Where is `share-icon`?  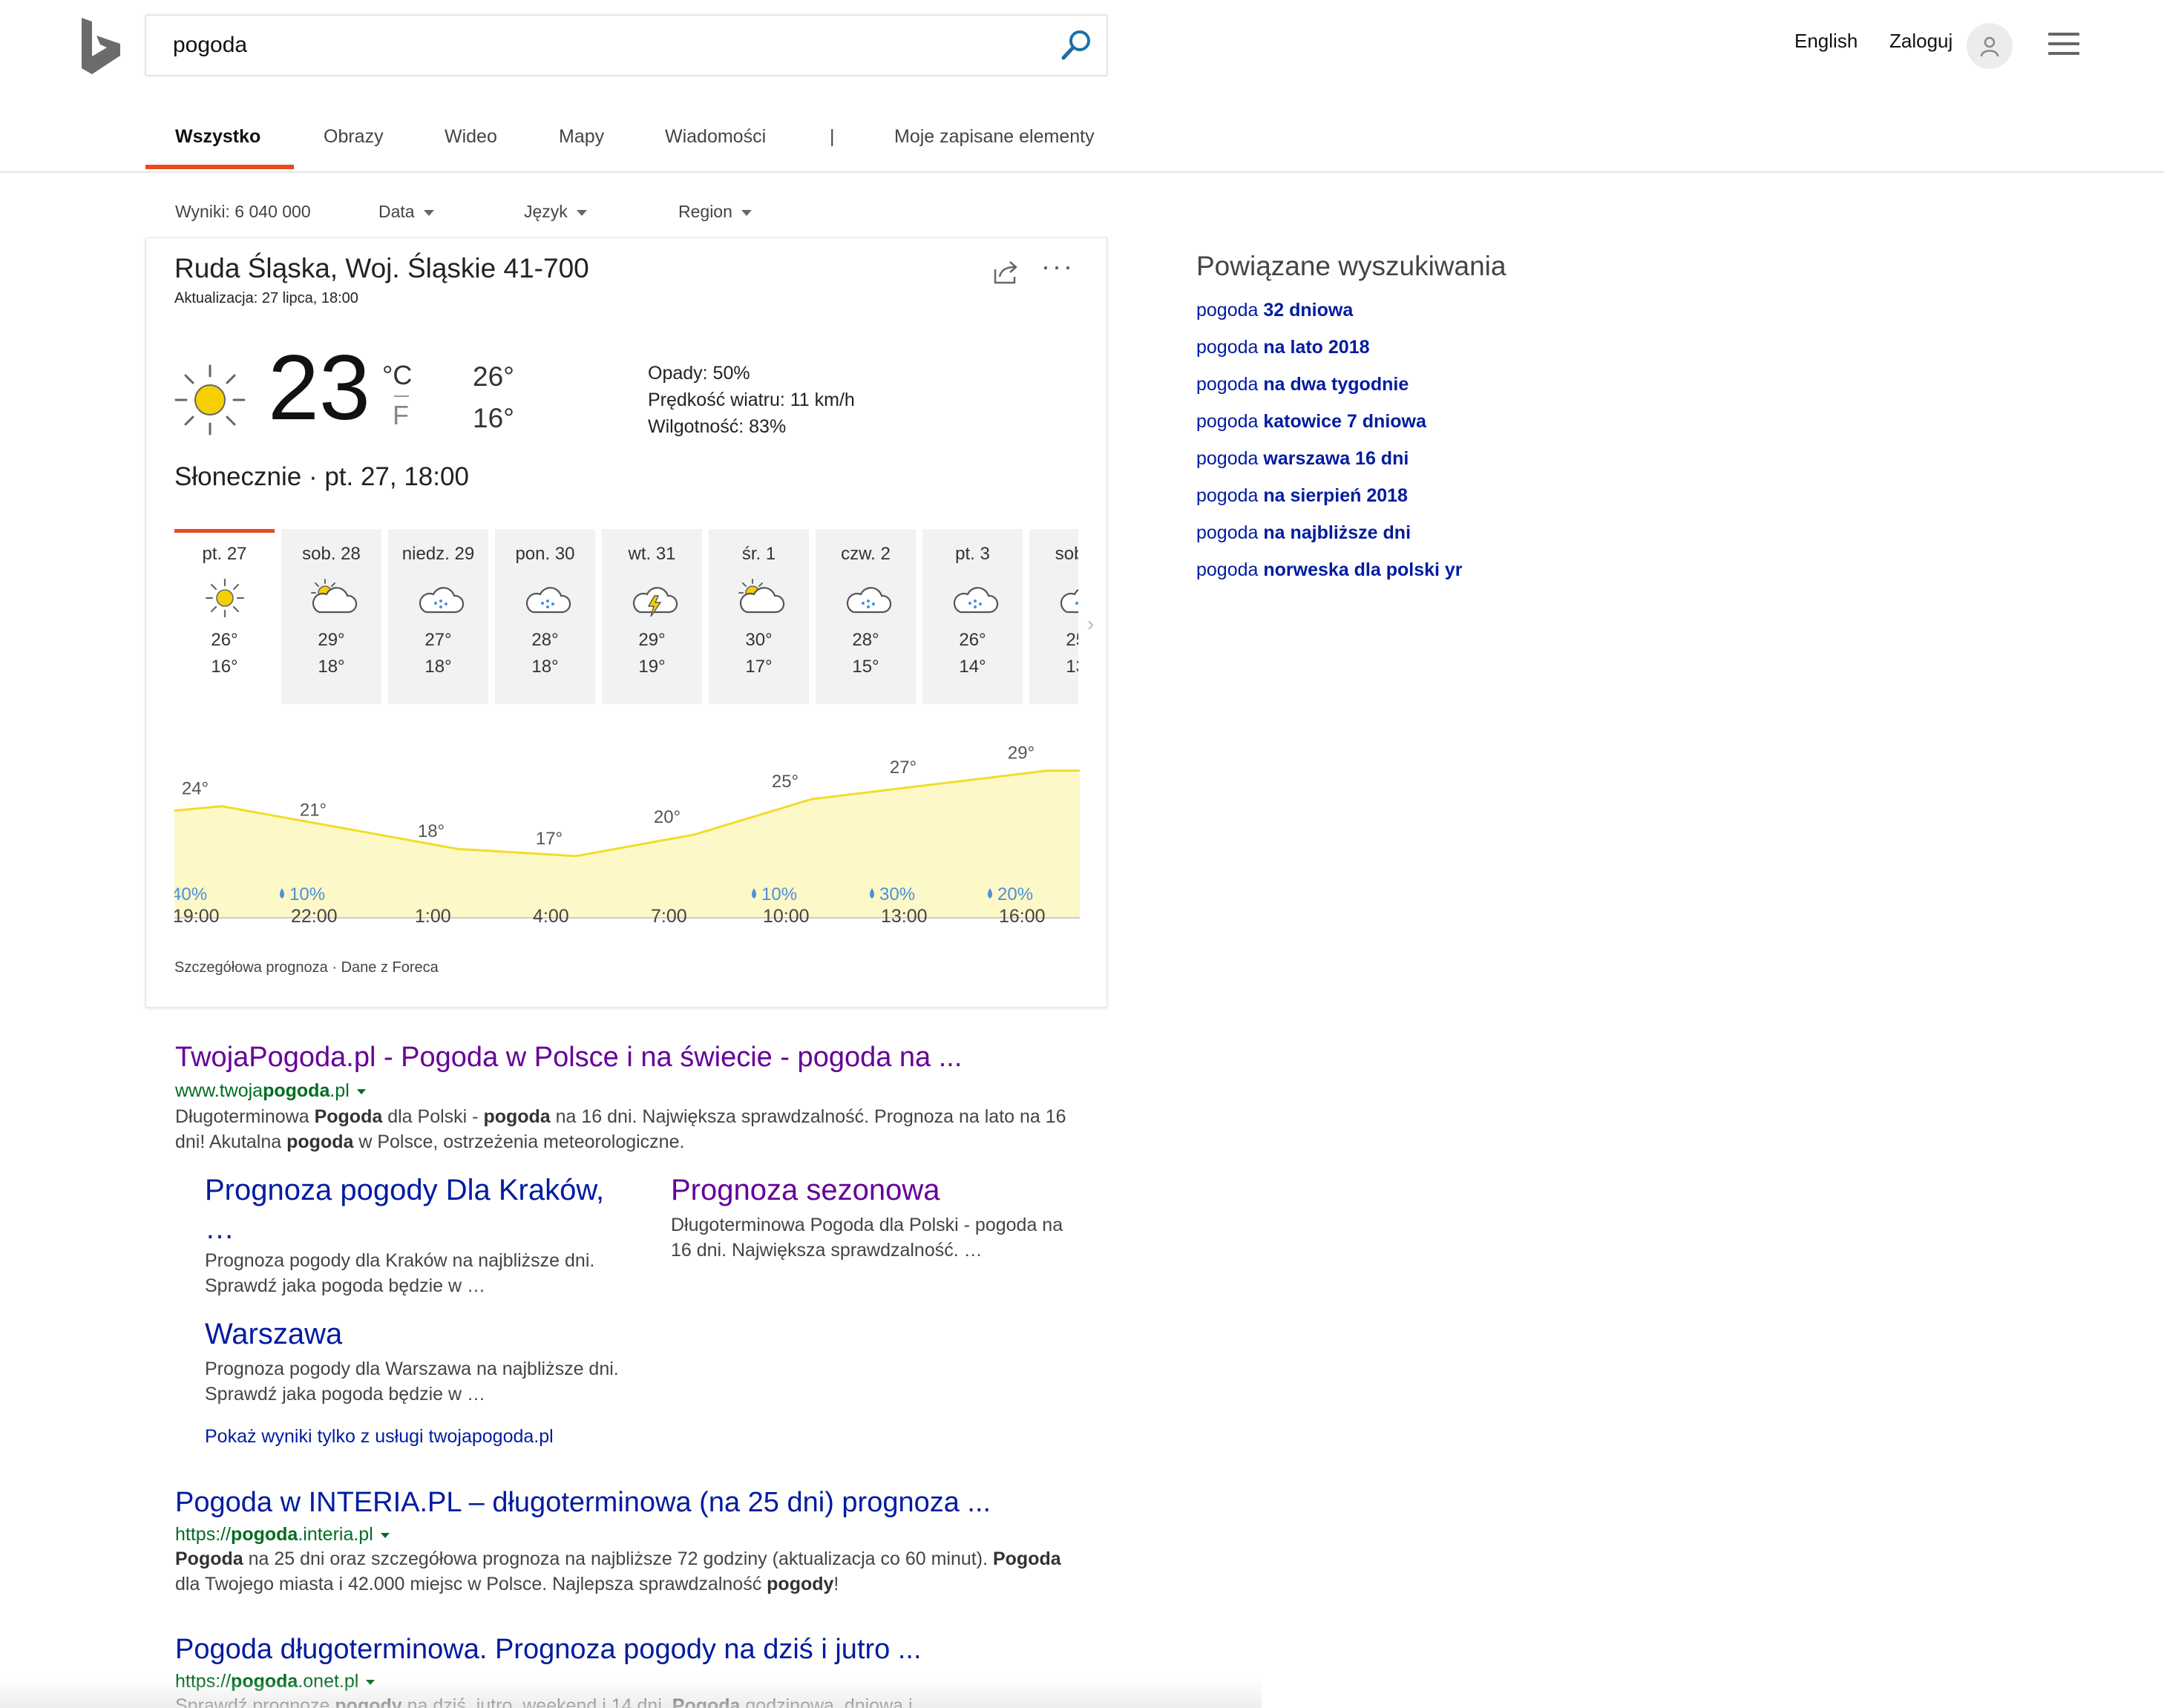 share-icon is located at coordinates (1006, 272).